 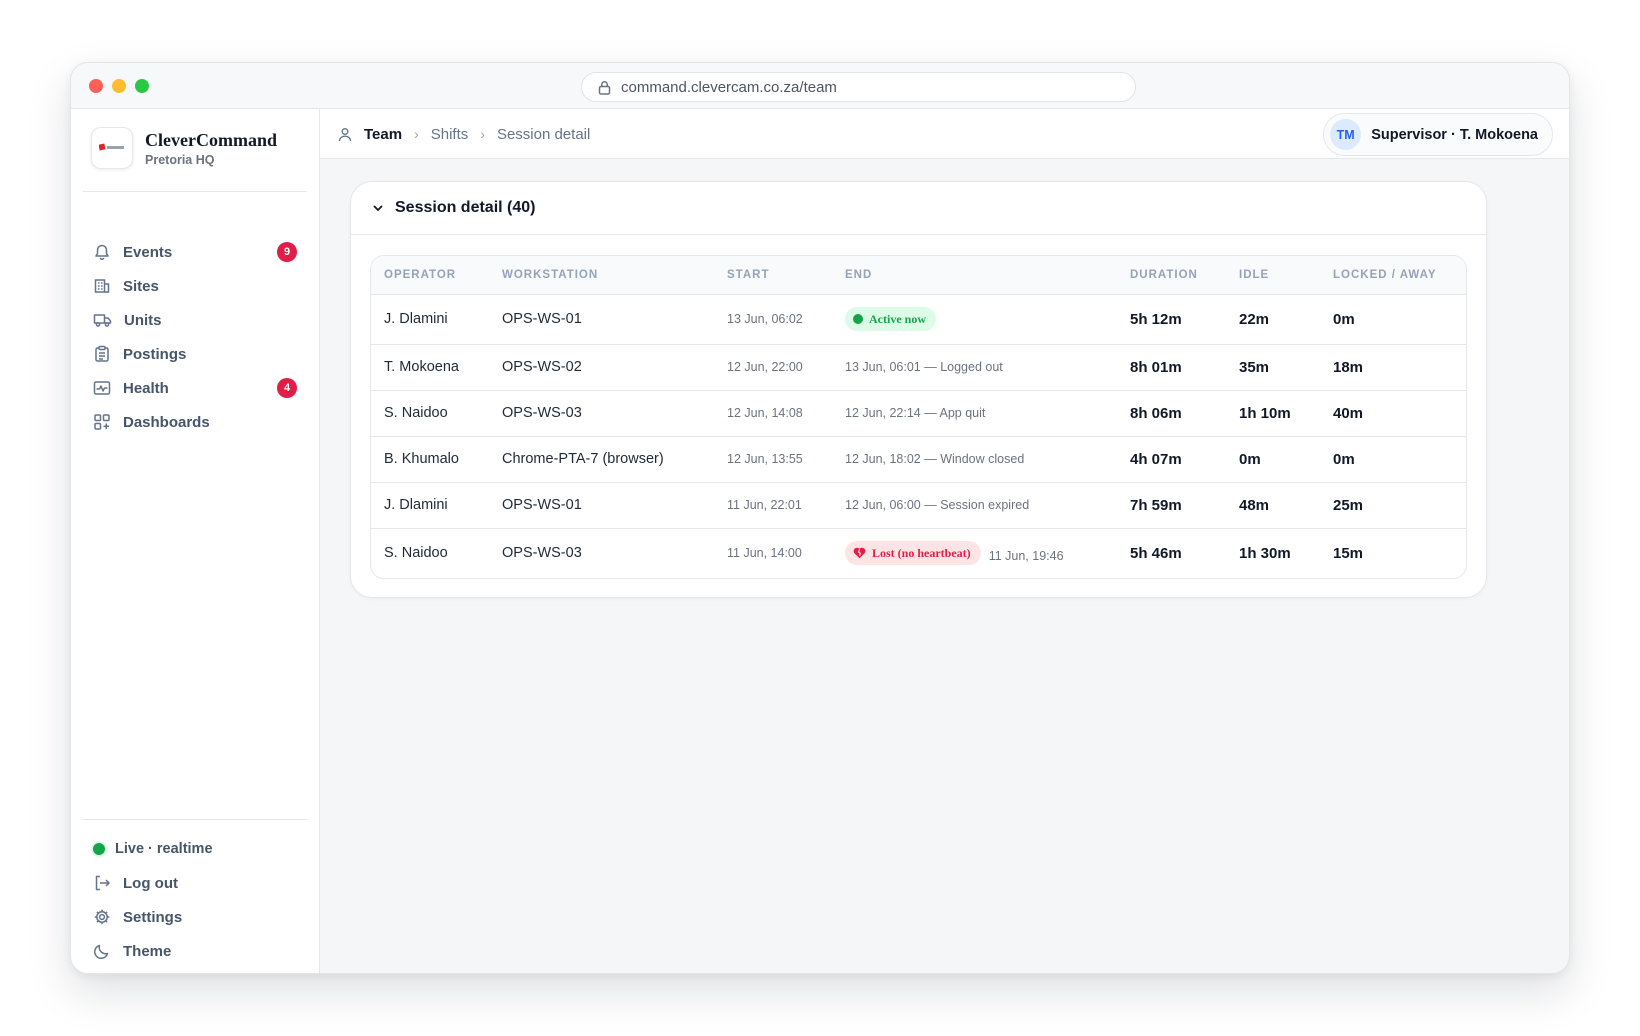 What do you see at coordinates (1156, 459) in the screenshot?
I see `duration-cell: 4h 07m` at bounding box center [1156, 459].